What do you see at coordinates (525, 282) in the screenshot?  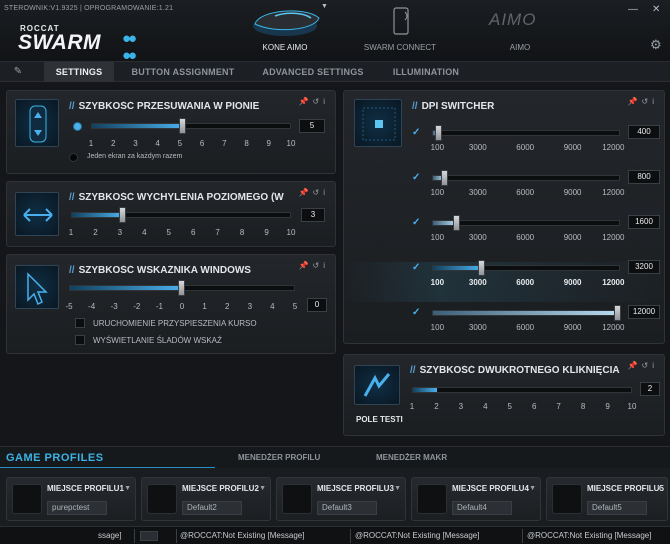 I see `tick-label: 6000` at bounding box center [525, 282].